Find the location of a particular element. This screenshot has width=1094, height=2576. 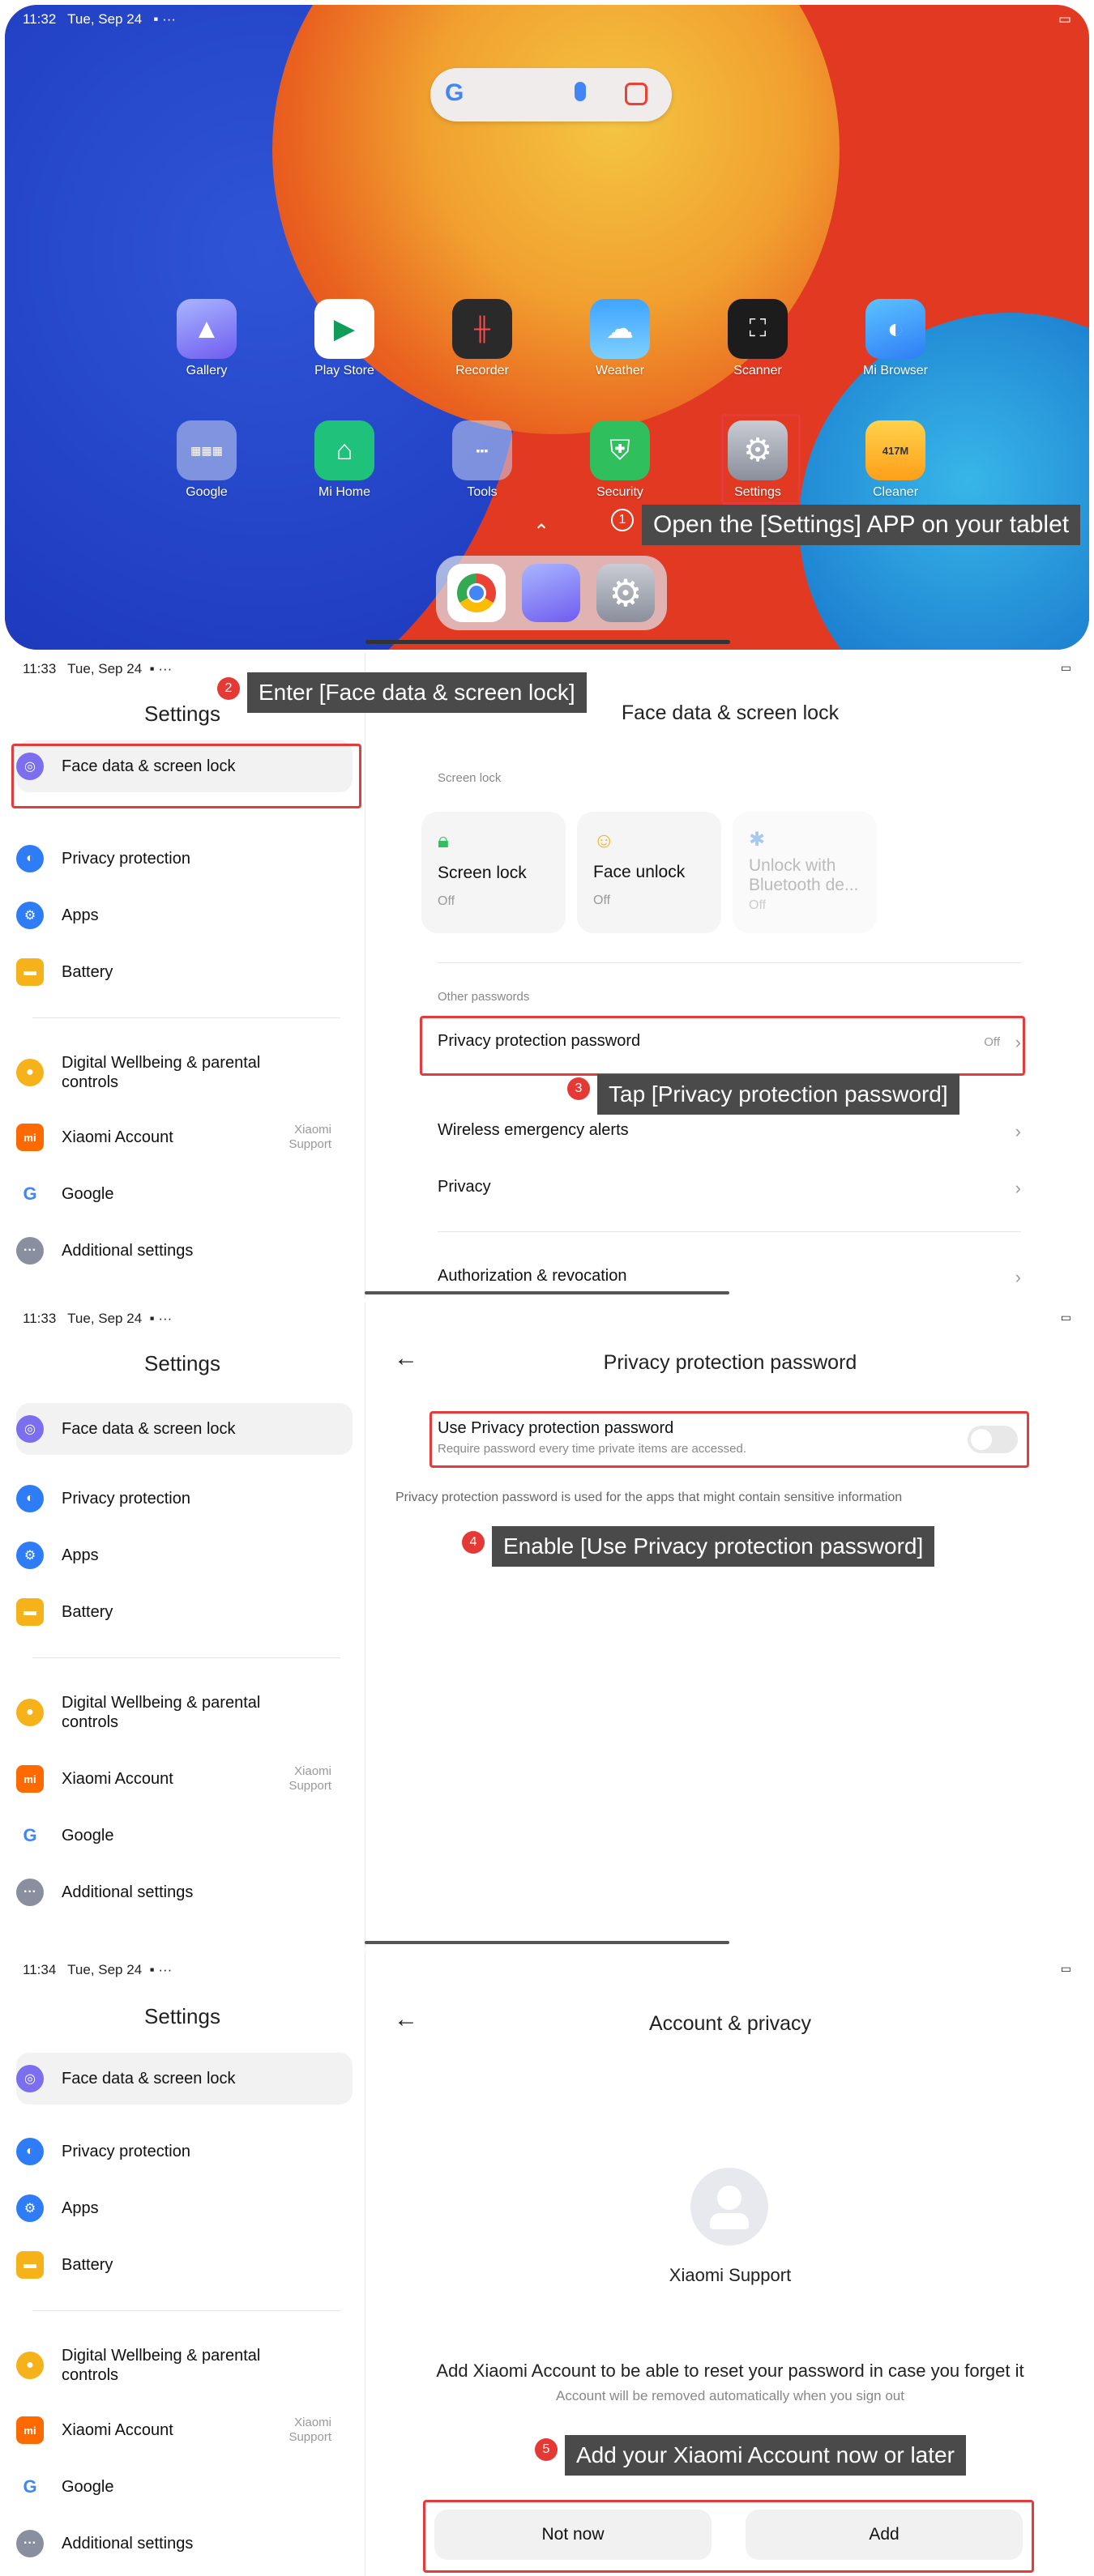

page-title: Account & privacy is located at coordinates (730, 2023).